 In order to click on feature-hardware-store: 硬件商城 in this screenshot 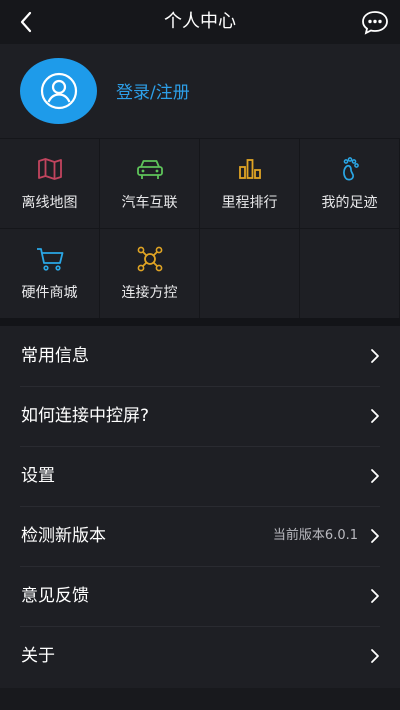, I will do `click(50, 273)`.